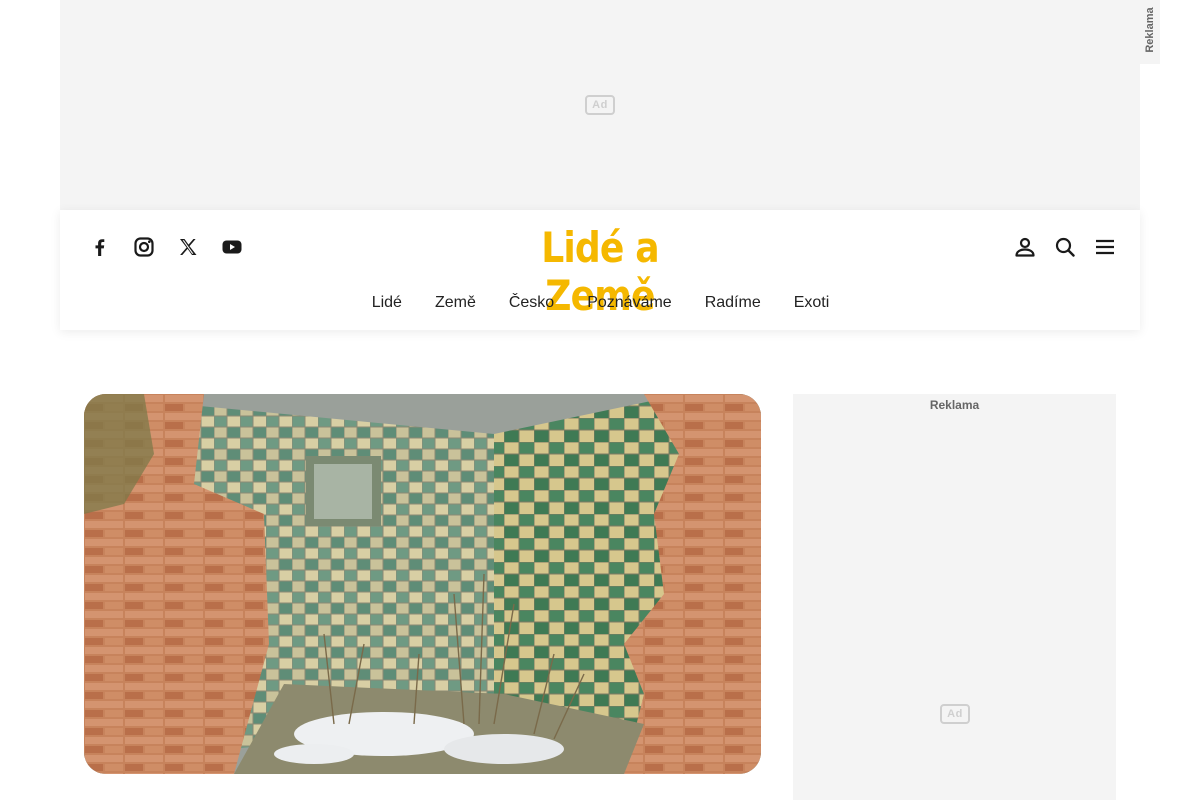 Image resolution: width=1200 pixels, height=800 pixels. I want to click on ad-side-tag: Reklama, so click(1150, 32).